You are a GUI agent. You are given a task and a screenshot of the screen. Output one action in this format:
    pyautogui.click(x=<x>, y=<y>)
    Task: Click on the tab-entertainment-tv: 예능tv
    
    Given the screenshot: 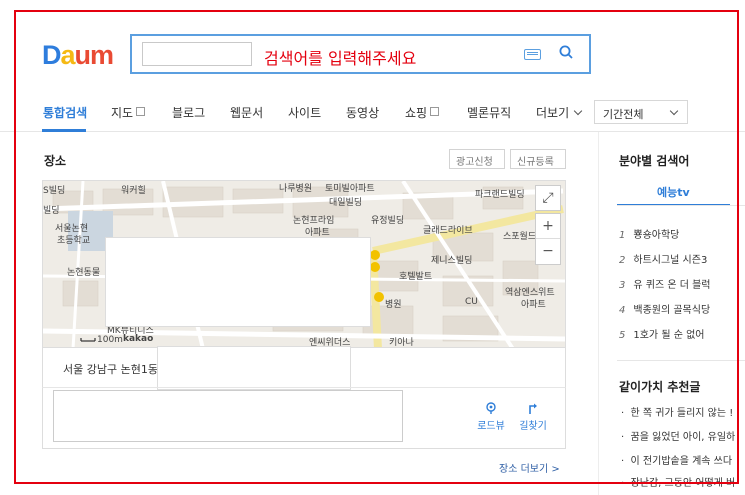 What is the action you would take?
    pyautogui.click(x=673, y=192)
    